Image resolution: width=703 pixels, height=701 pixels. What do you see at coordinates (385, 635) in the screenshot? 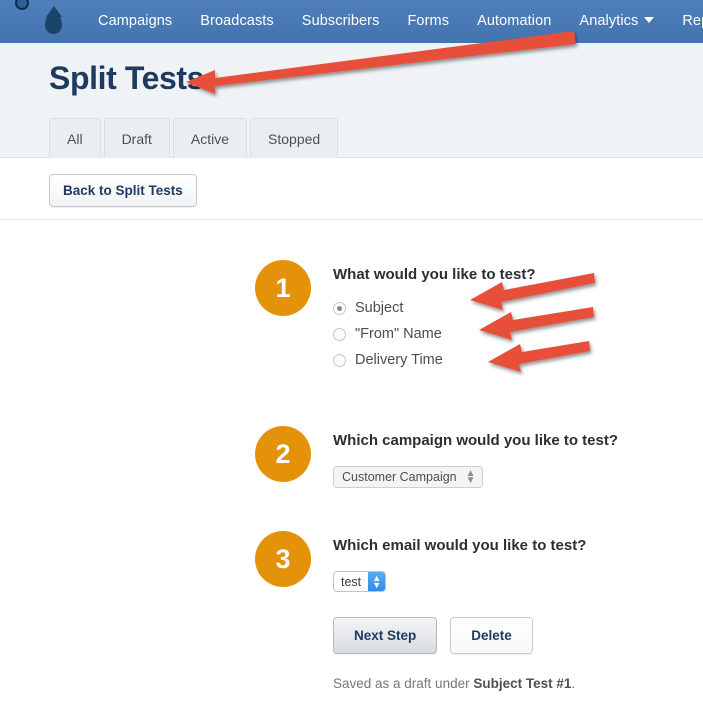
I see `next-step-button: Next Step` at bounding box center [385, 635].